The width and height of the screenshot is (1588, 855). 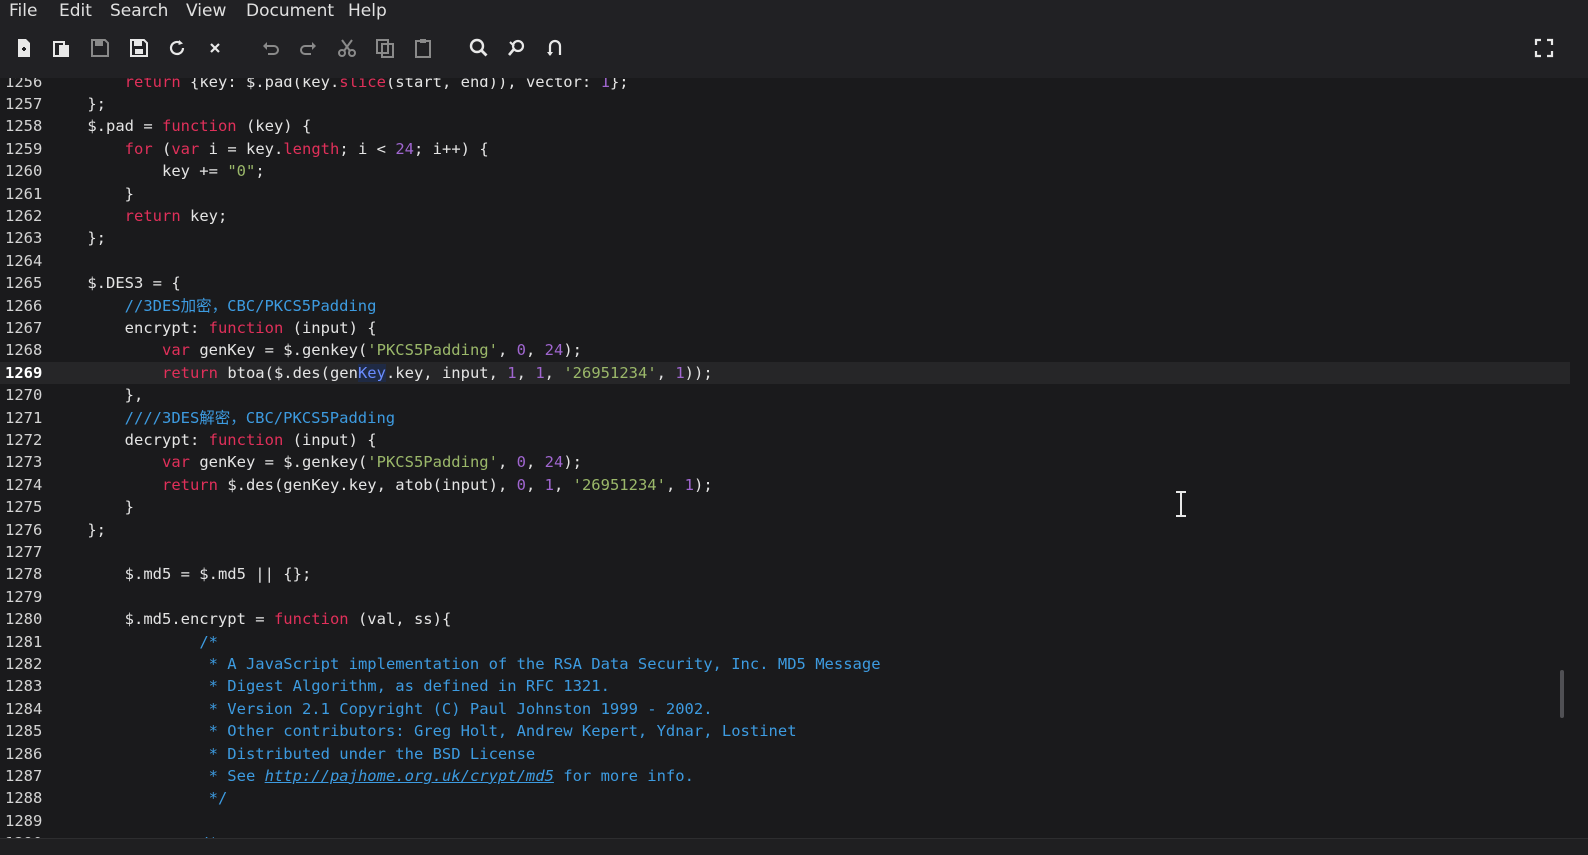 What do you see at coordinates (785, 642) in the screenshot?
I see `code-line: 1281 /*` at bounding box center [785, 642].